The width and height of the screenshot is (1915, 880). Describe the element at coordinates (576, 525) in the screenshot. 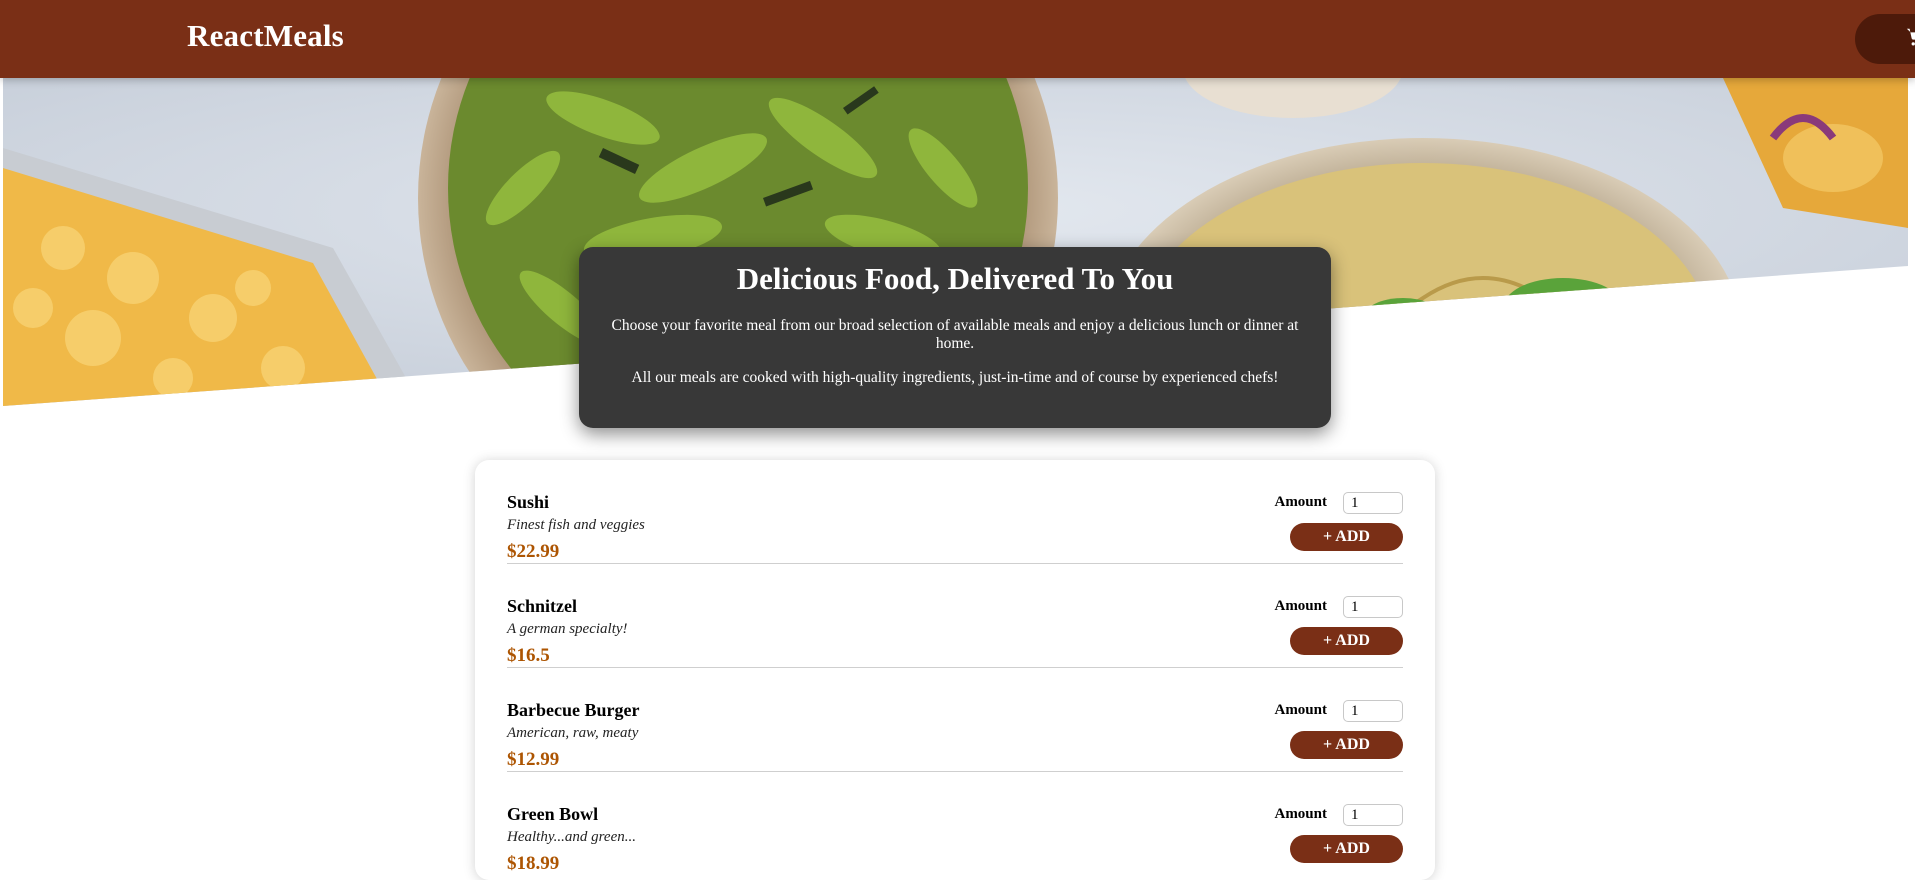

I see `meal-description: Finest fish and veggies` at that location.